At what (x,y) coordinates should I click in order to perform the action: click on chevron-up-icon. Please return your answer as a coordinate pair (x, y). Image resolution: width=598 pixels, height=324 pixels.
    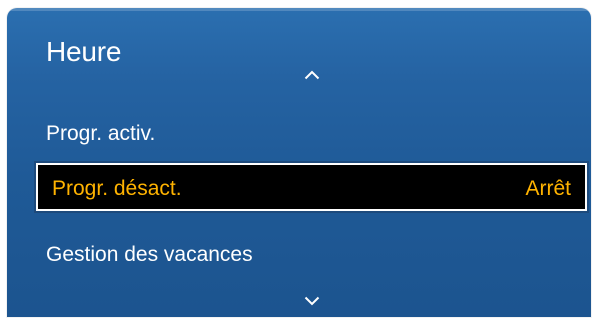
    Looking at the image, I should click on (312, 75).